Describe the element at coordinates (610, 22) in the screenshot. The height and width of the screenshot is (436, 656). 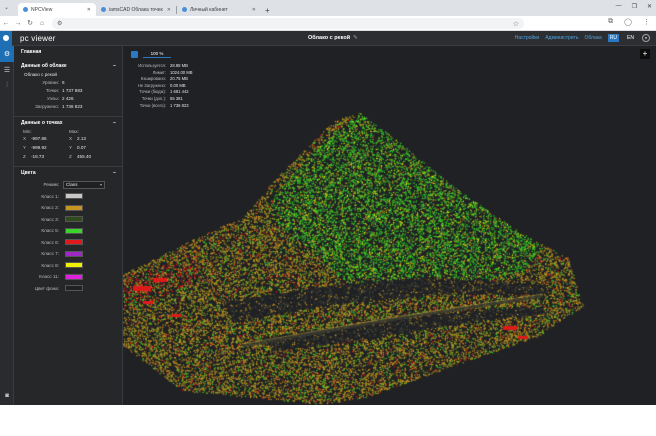
I see `extensions-icon: ⧉` at that location.